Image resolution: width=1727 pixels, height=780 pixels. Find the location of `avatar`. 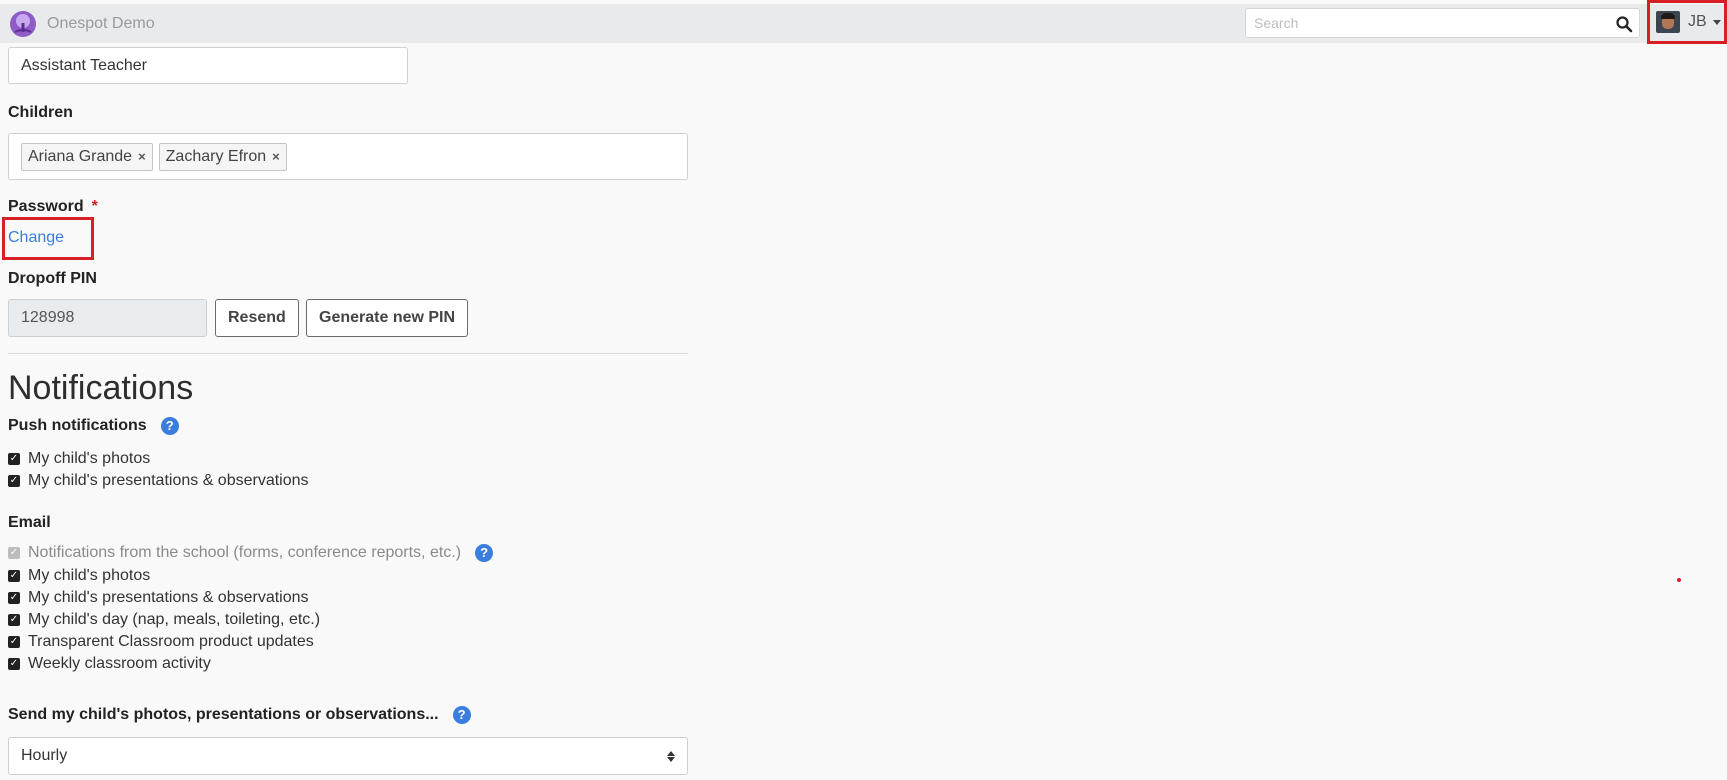

avatar is located at coordinates (1668, 22).